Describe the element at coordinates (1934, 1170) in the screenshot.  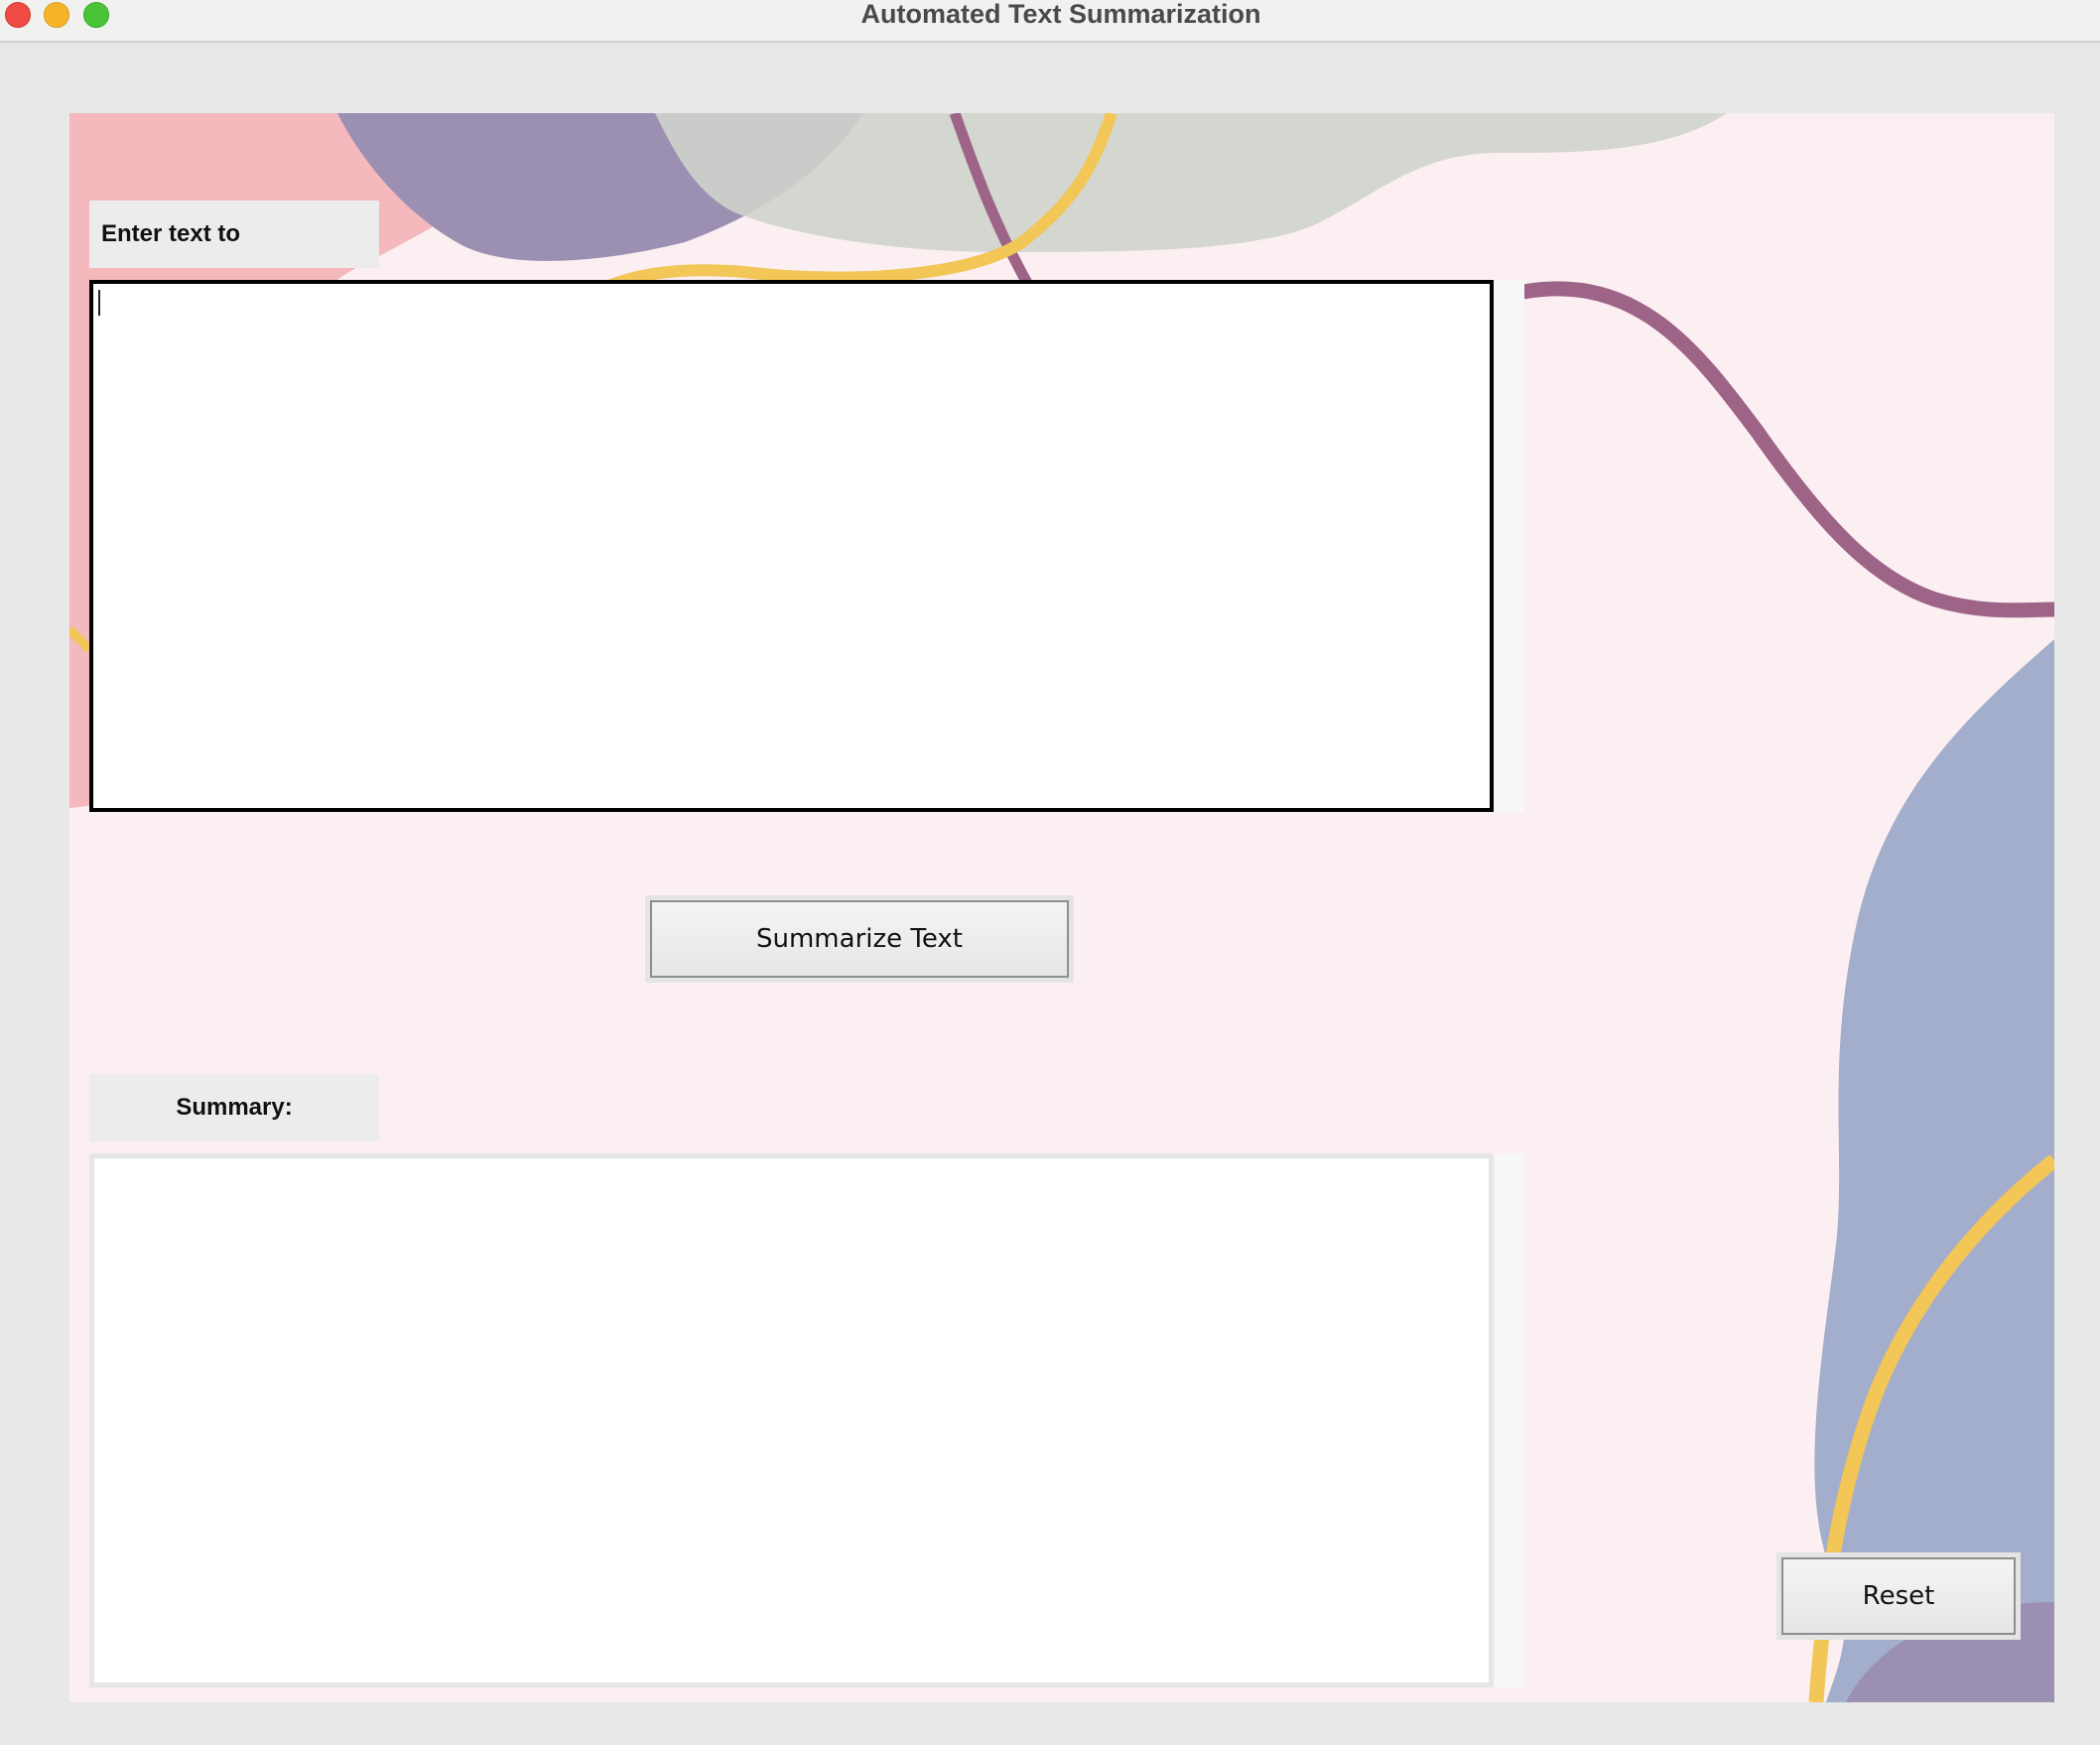
I see `blue-blob-shape` at that location.